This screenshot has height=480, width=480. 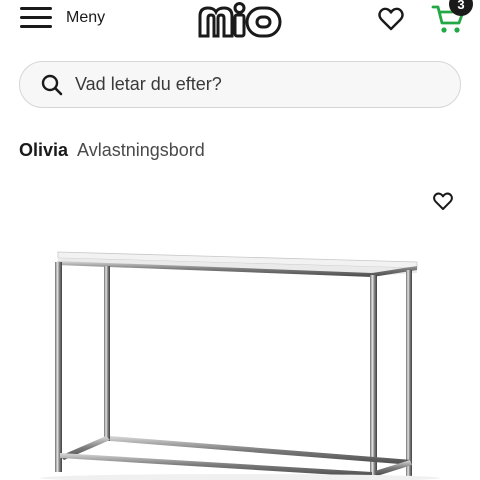 I want to click on search-bar, so click(x=240, y=84).